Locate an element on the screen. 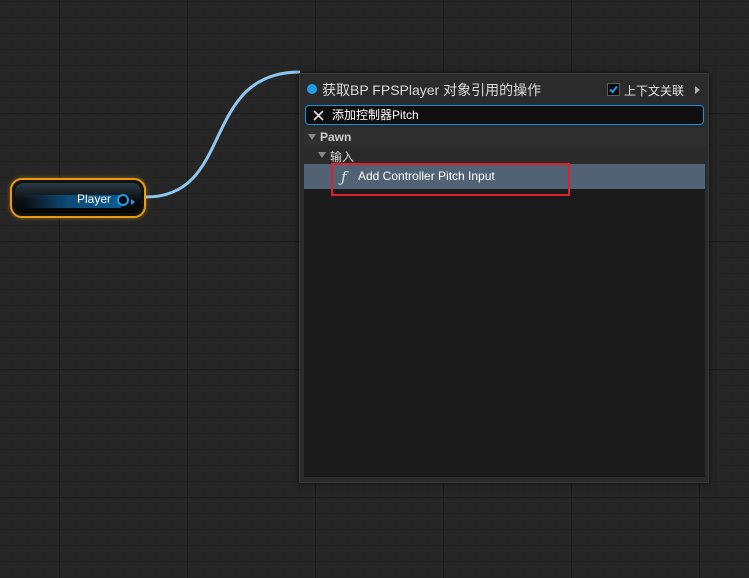 This screenshot has width=749, height=578. context-sensitive-checkbox is located at coordinates (613, 89).